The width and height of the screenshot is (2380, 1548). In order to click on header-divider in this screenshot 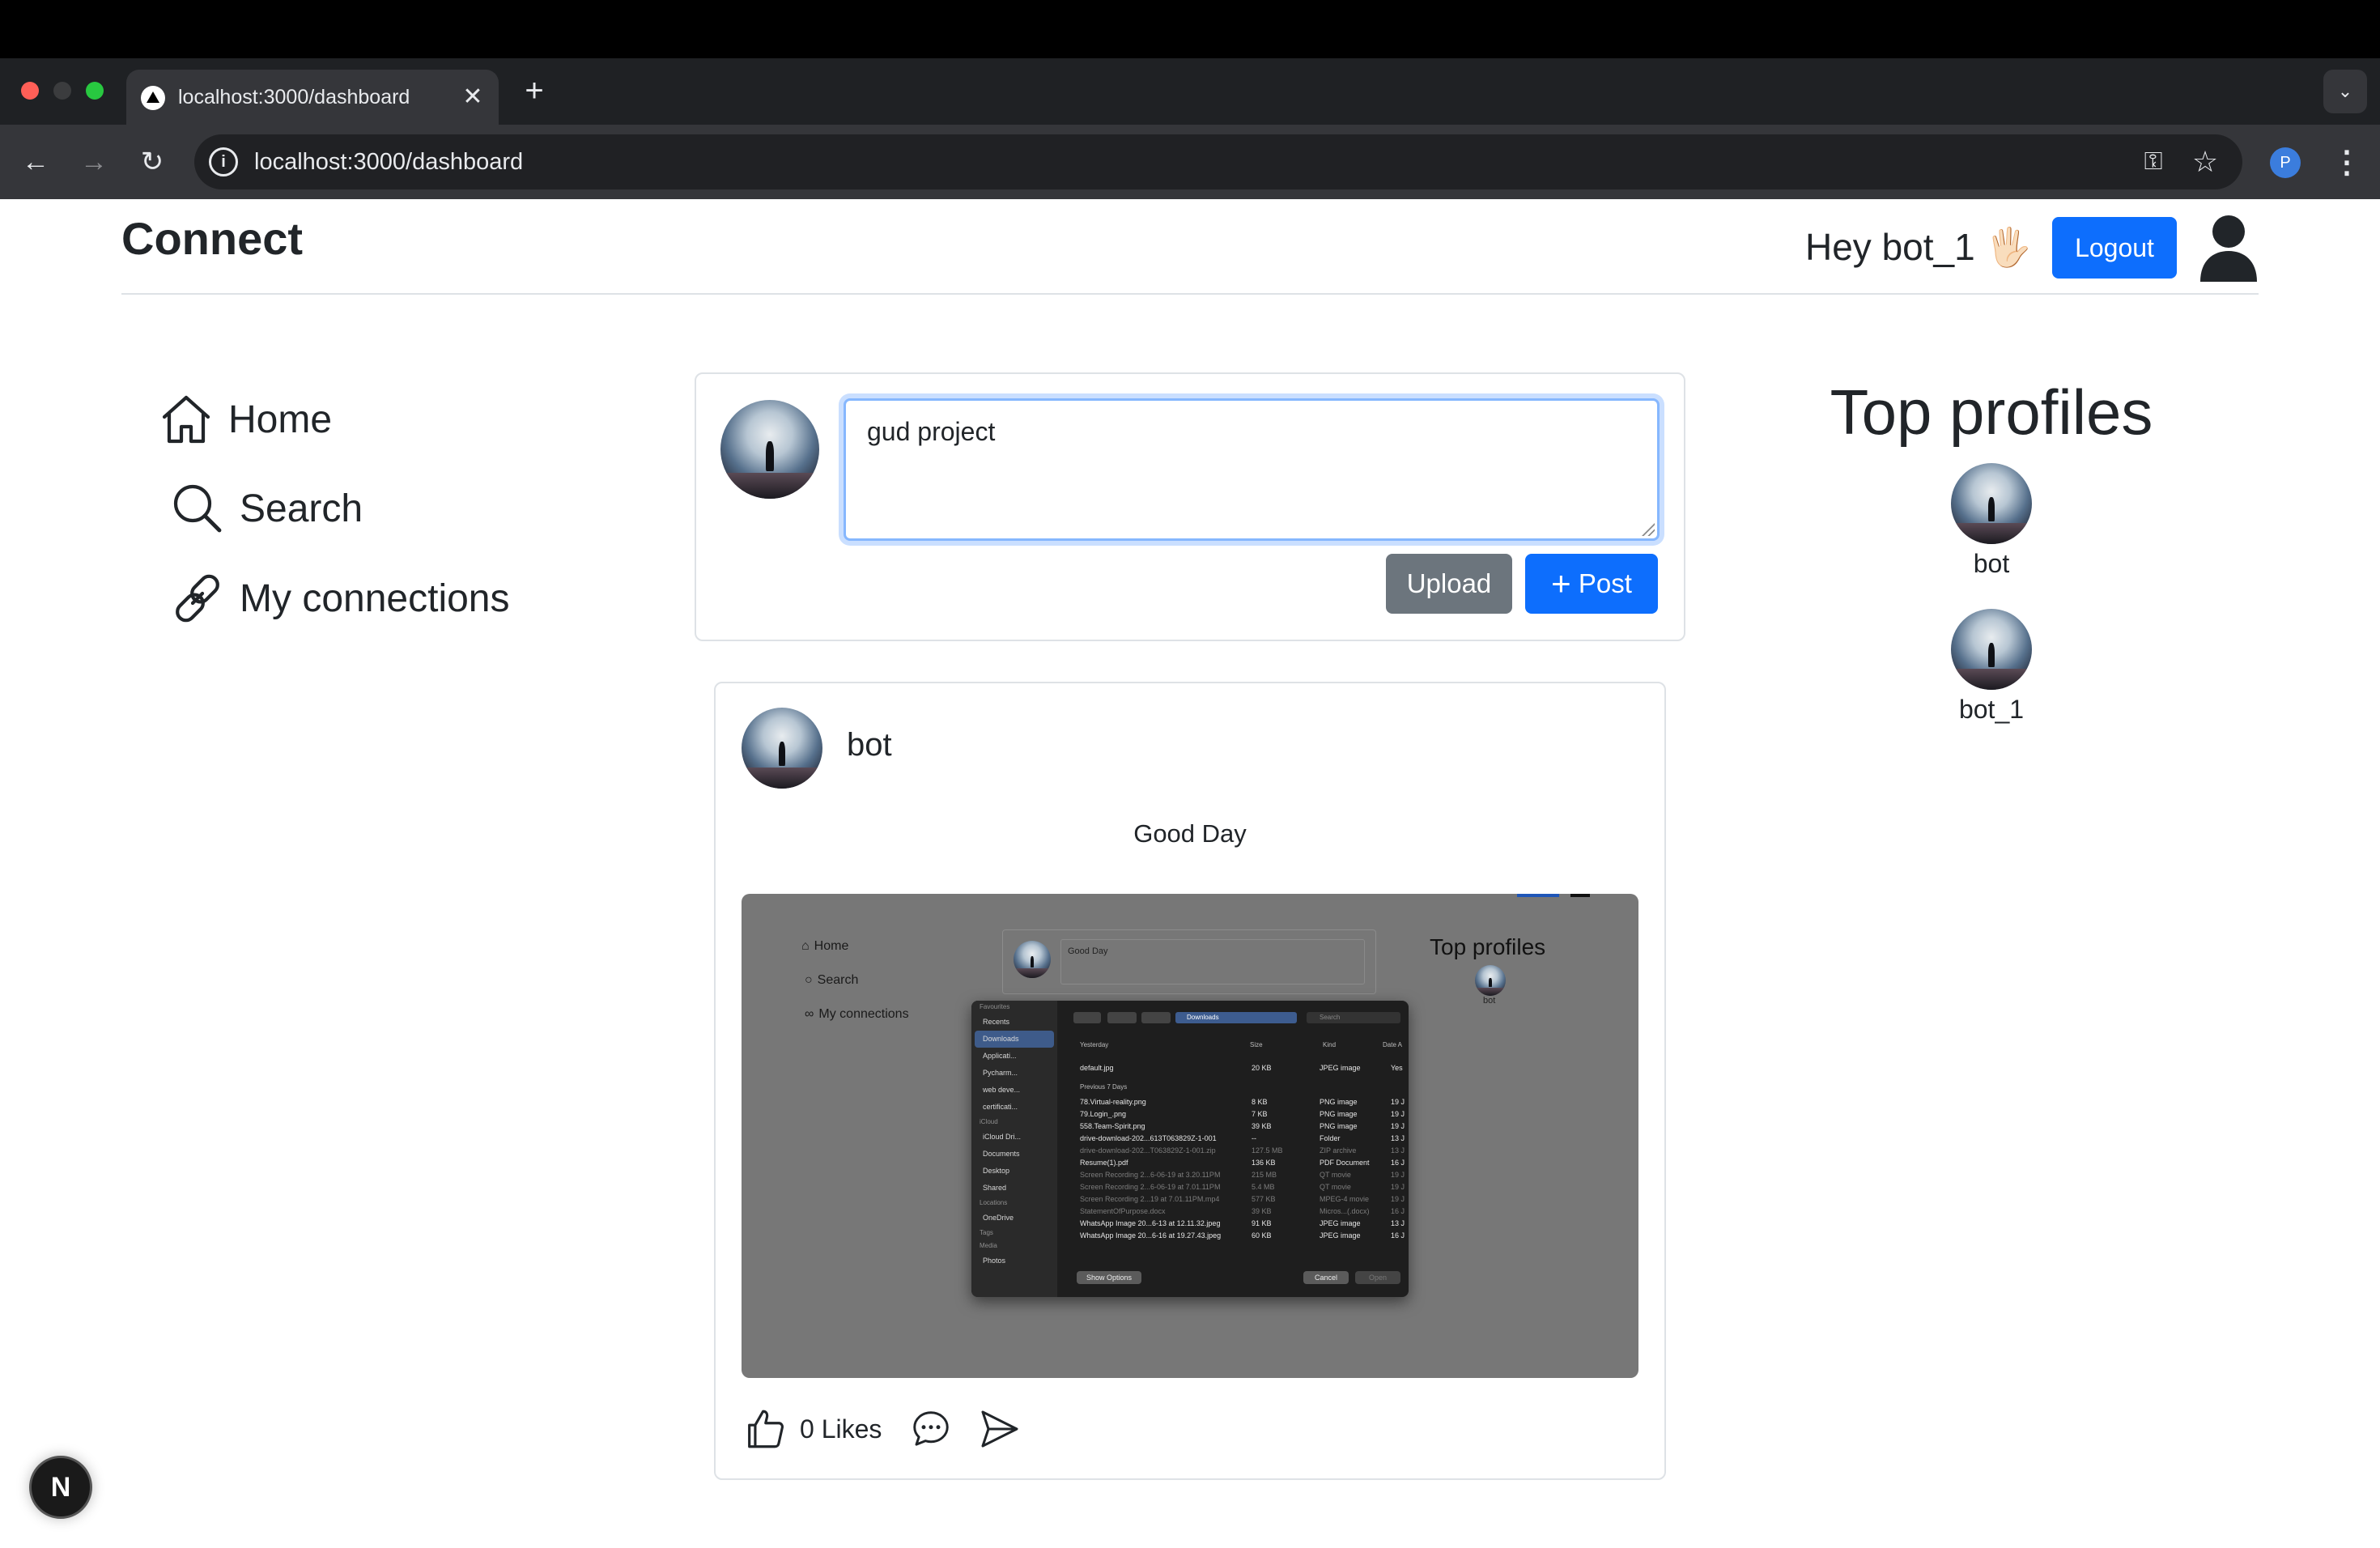, I will do `click(1190, 294)`.